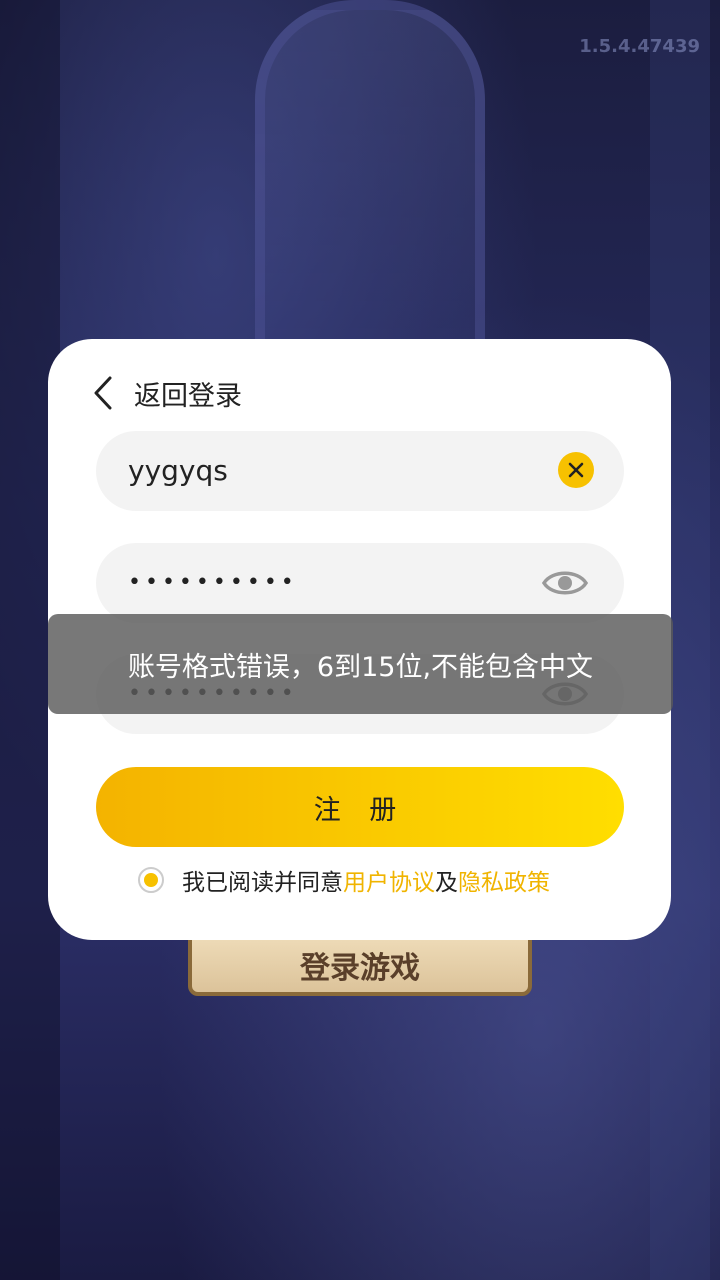 This screenshot has height=1280, width=720. Describe the element at coordinates (178, 470) in the screenshot. I see `username-value: yygyqs` at that location.